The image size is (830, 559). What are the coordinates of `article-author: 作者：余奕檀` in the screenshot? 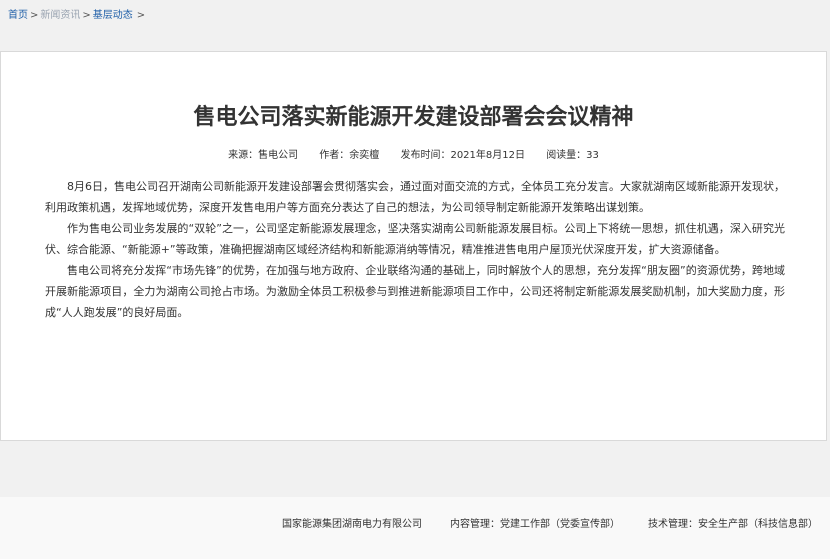 It's located at (349, 155).